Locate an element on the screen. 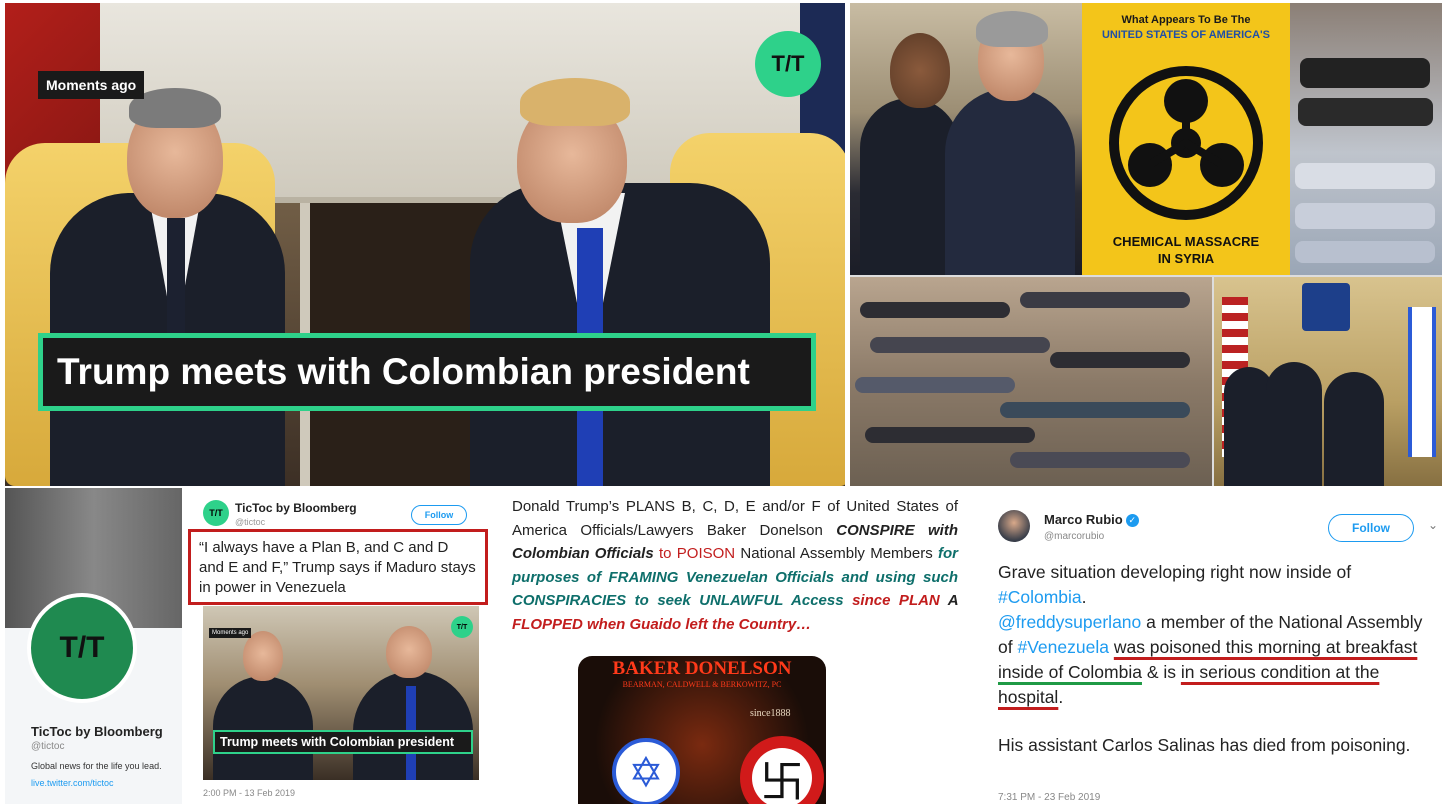 The height and width of the screenshot is (804, 1447). mini-tictoc-logo: T/T is located at coordinates (462, 627).